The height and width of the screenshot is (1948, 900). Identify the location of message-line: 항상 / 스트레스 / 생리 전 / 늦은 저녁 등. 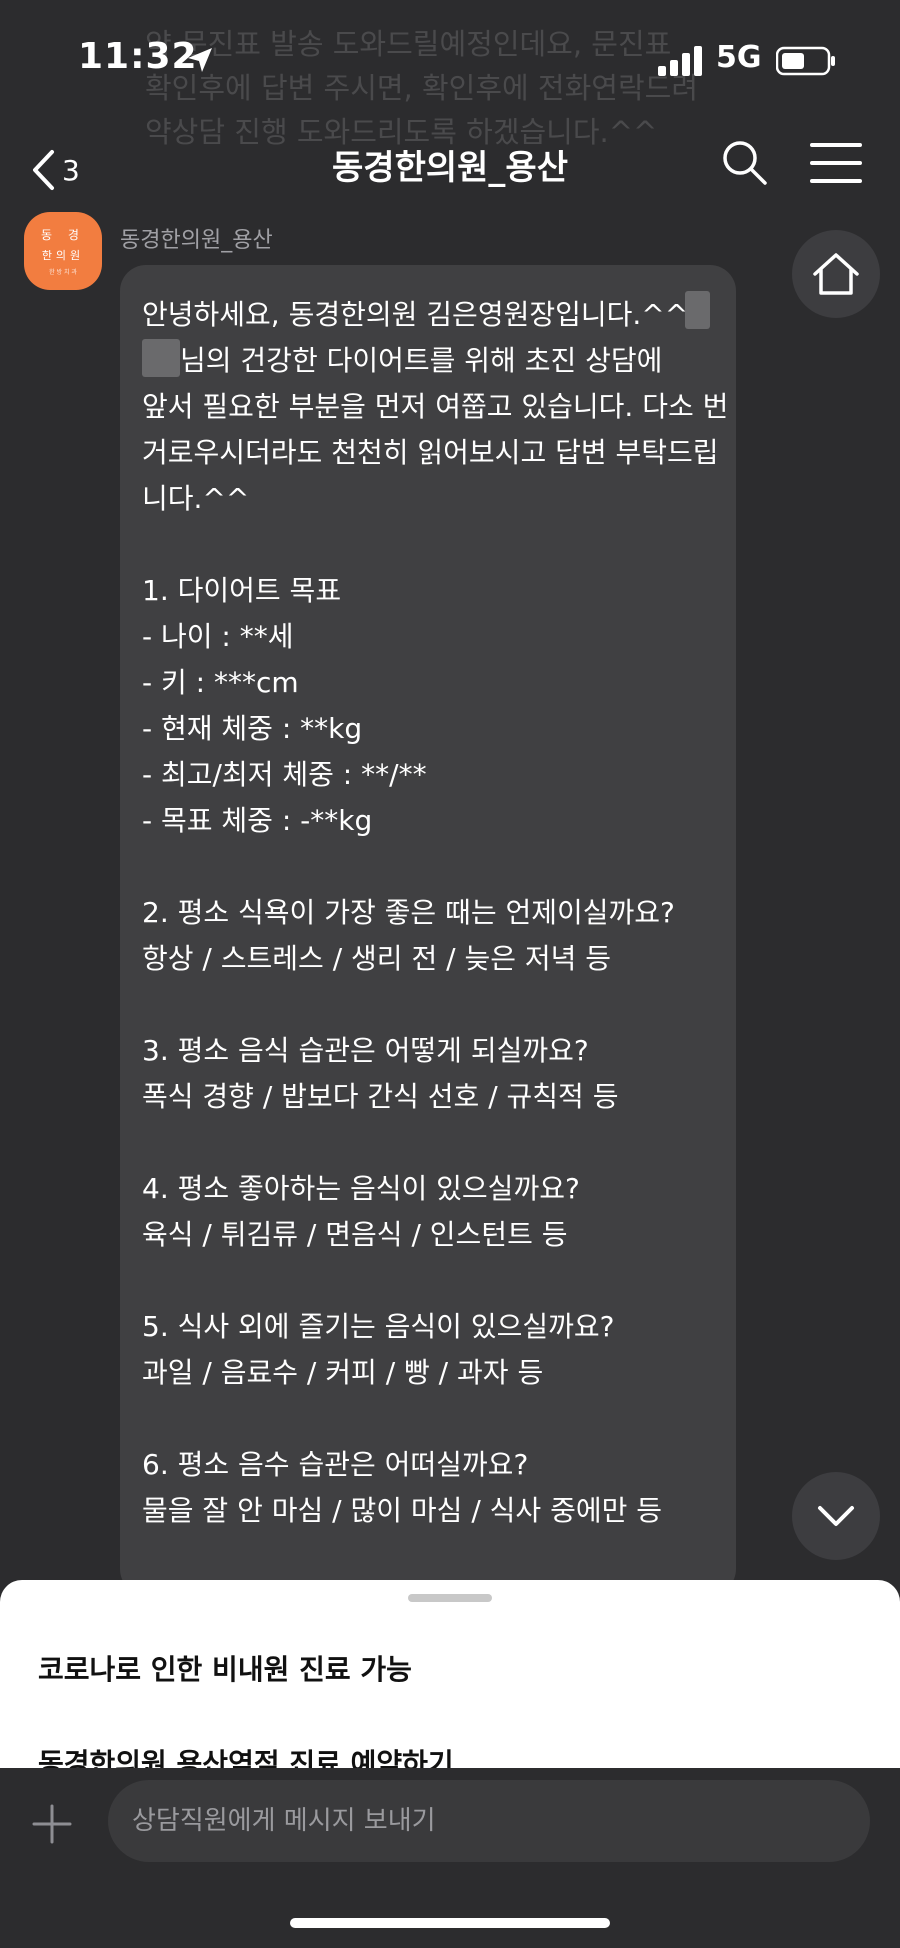
(377, 958).